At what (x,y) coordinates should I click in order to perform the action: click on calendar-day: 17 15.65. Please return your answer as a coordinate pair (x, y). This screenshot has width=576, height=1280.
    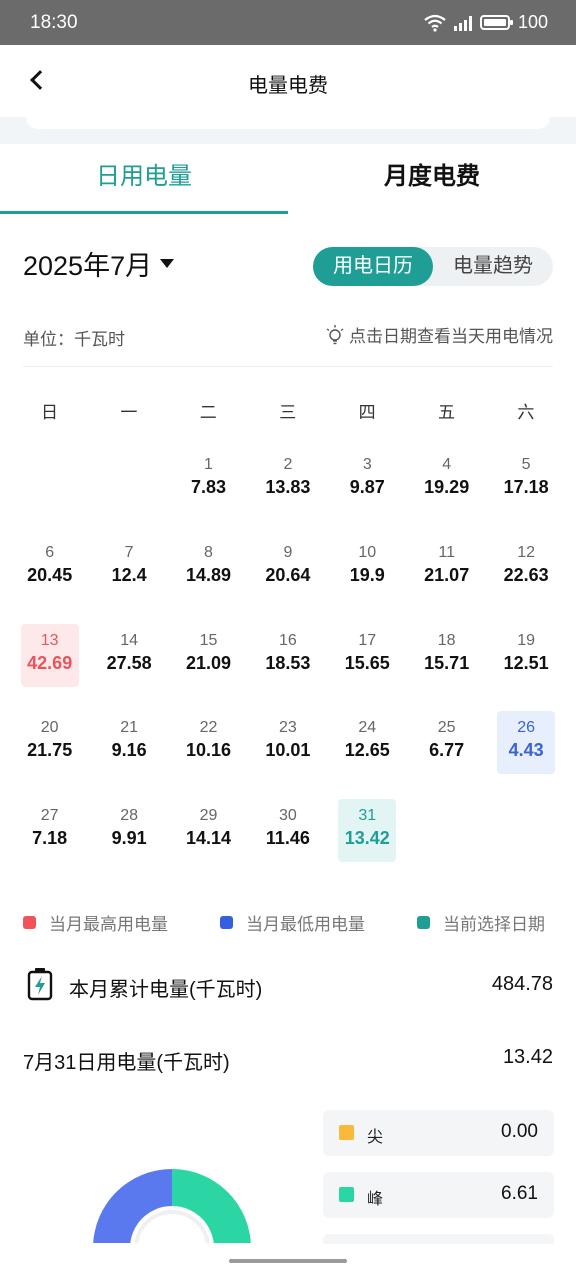
    Looking at the image, I should click on (367, 655).